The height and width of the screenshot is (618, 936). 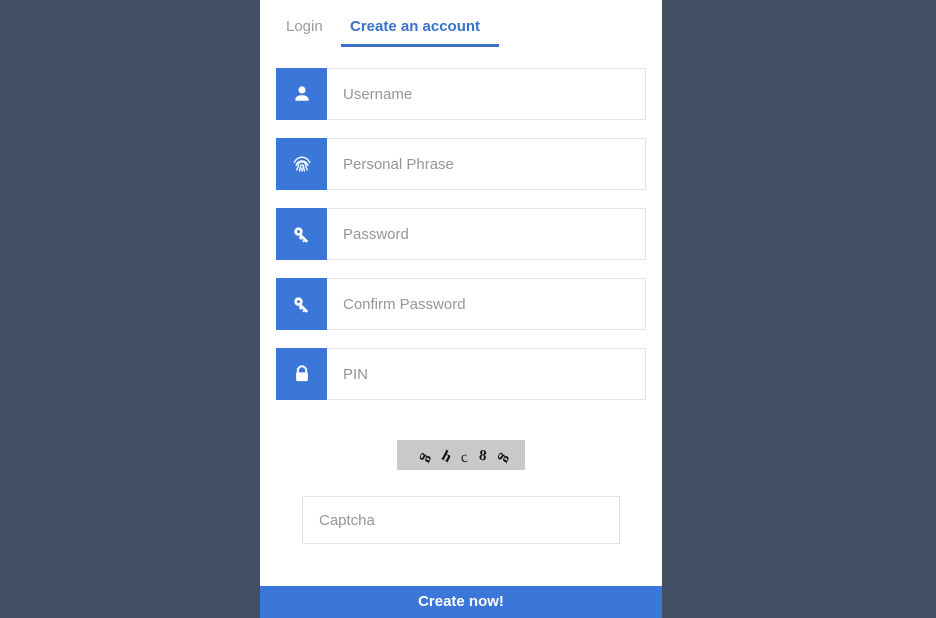 What do you see at coordinates (461, 602) in the screenshot?
I see `create-now-button: Create now!` at bounding box center [461, 602].